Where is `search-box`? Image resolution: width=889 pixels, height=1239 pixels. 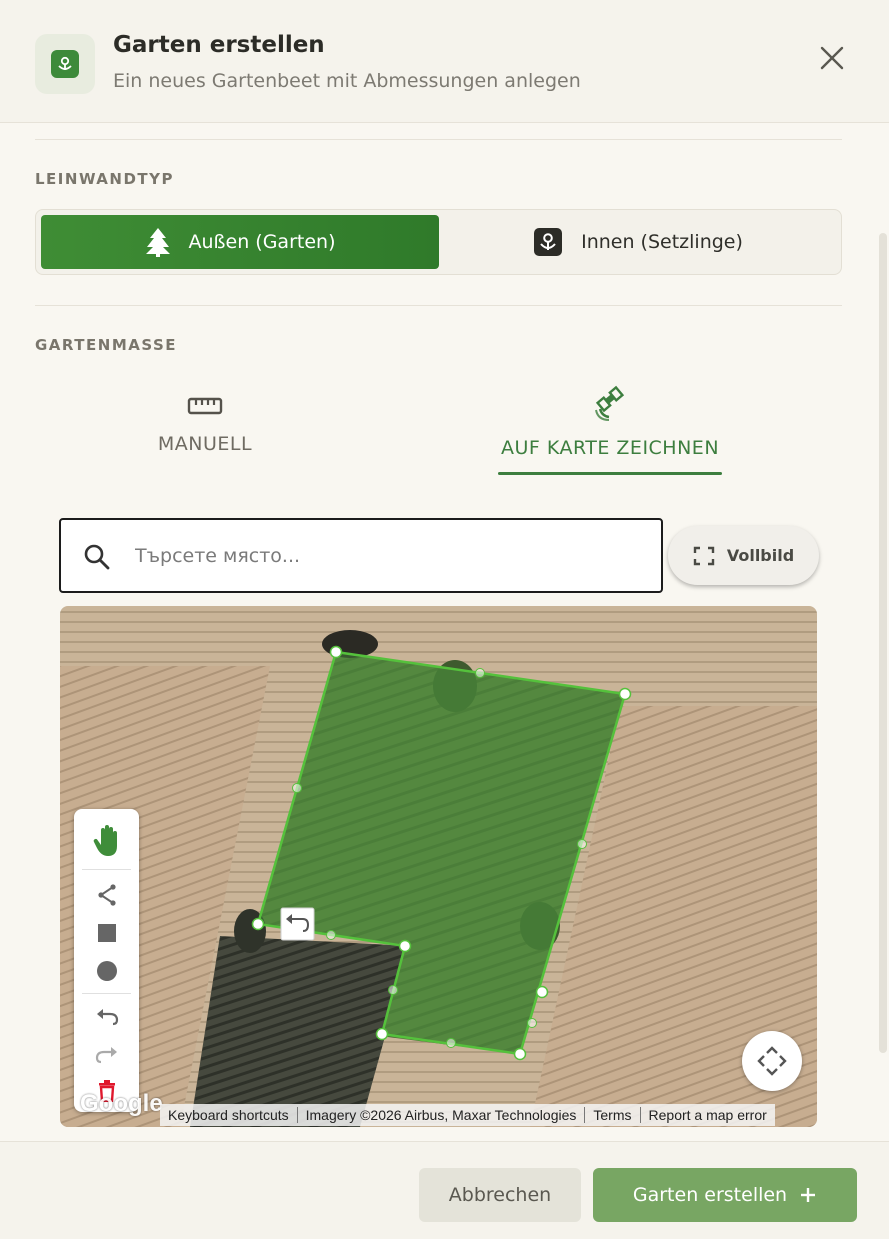
search-box is located at coordinates (361, 555).